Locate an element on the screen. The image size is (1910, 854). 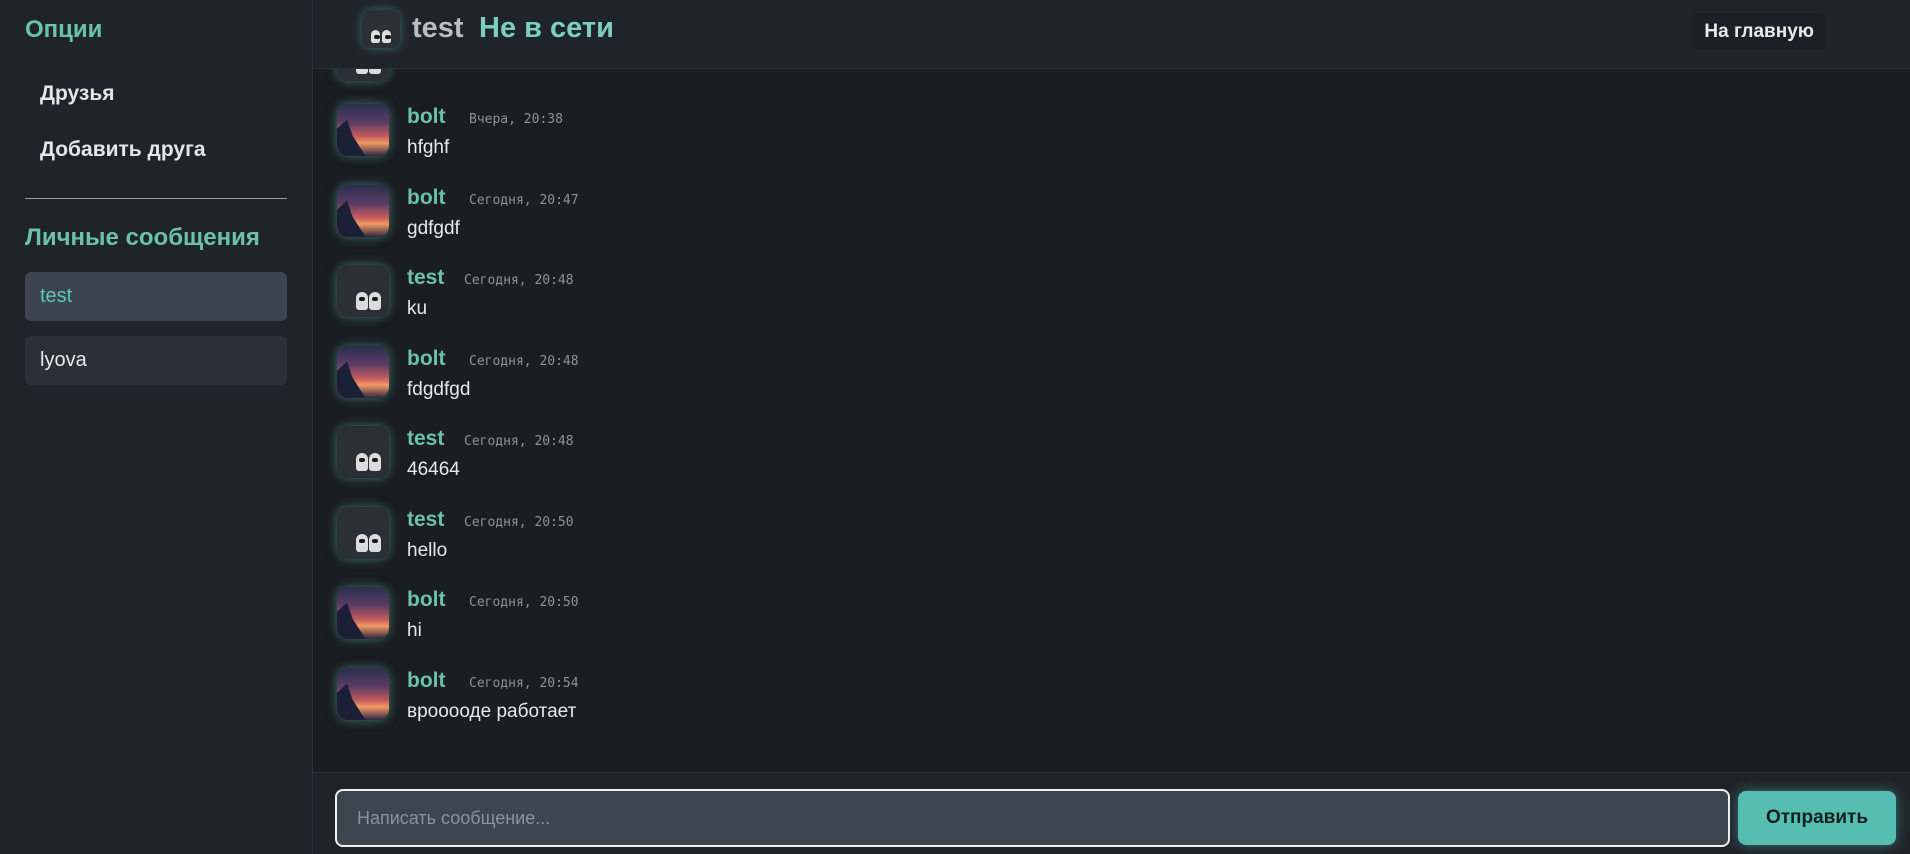
chat-partner-status: Не в сети is located at coordinates (546, 28).